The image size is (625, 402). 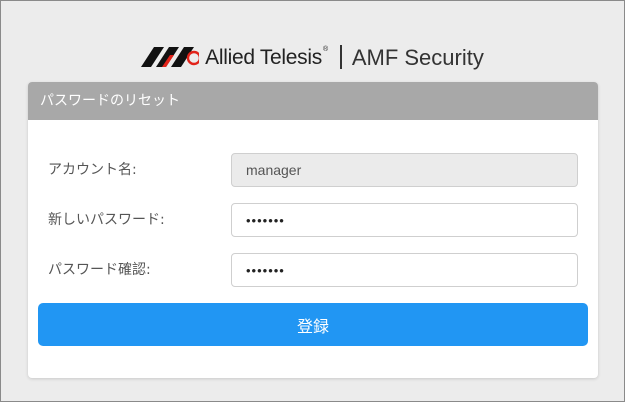 I want to click on brand-header: Allied Telesis® AMF Security, so click(x=312, y=57).